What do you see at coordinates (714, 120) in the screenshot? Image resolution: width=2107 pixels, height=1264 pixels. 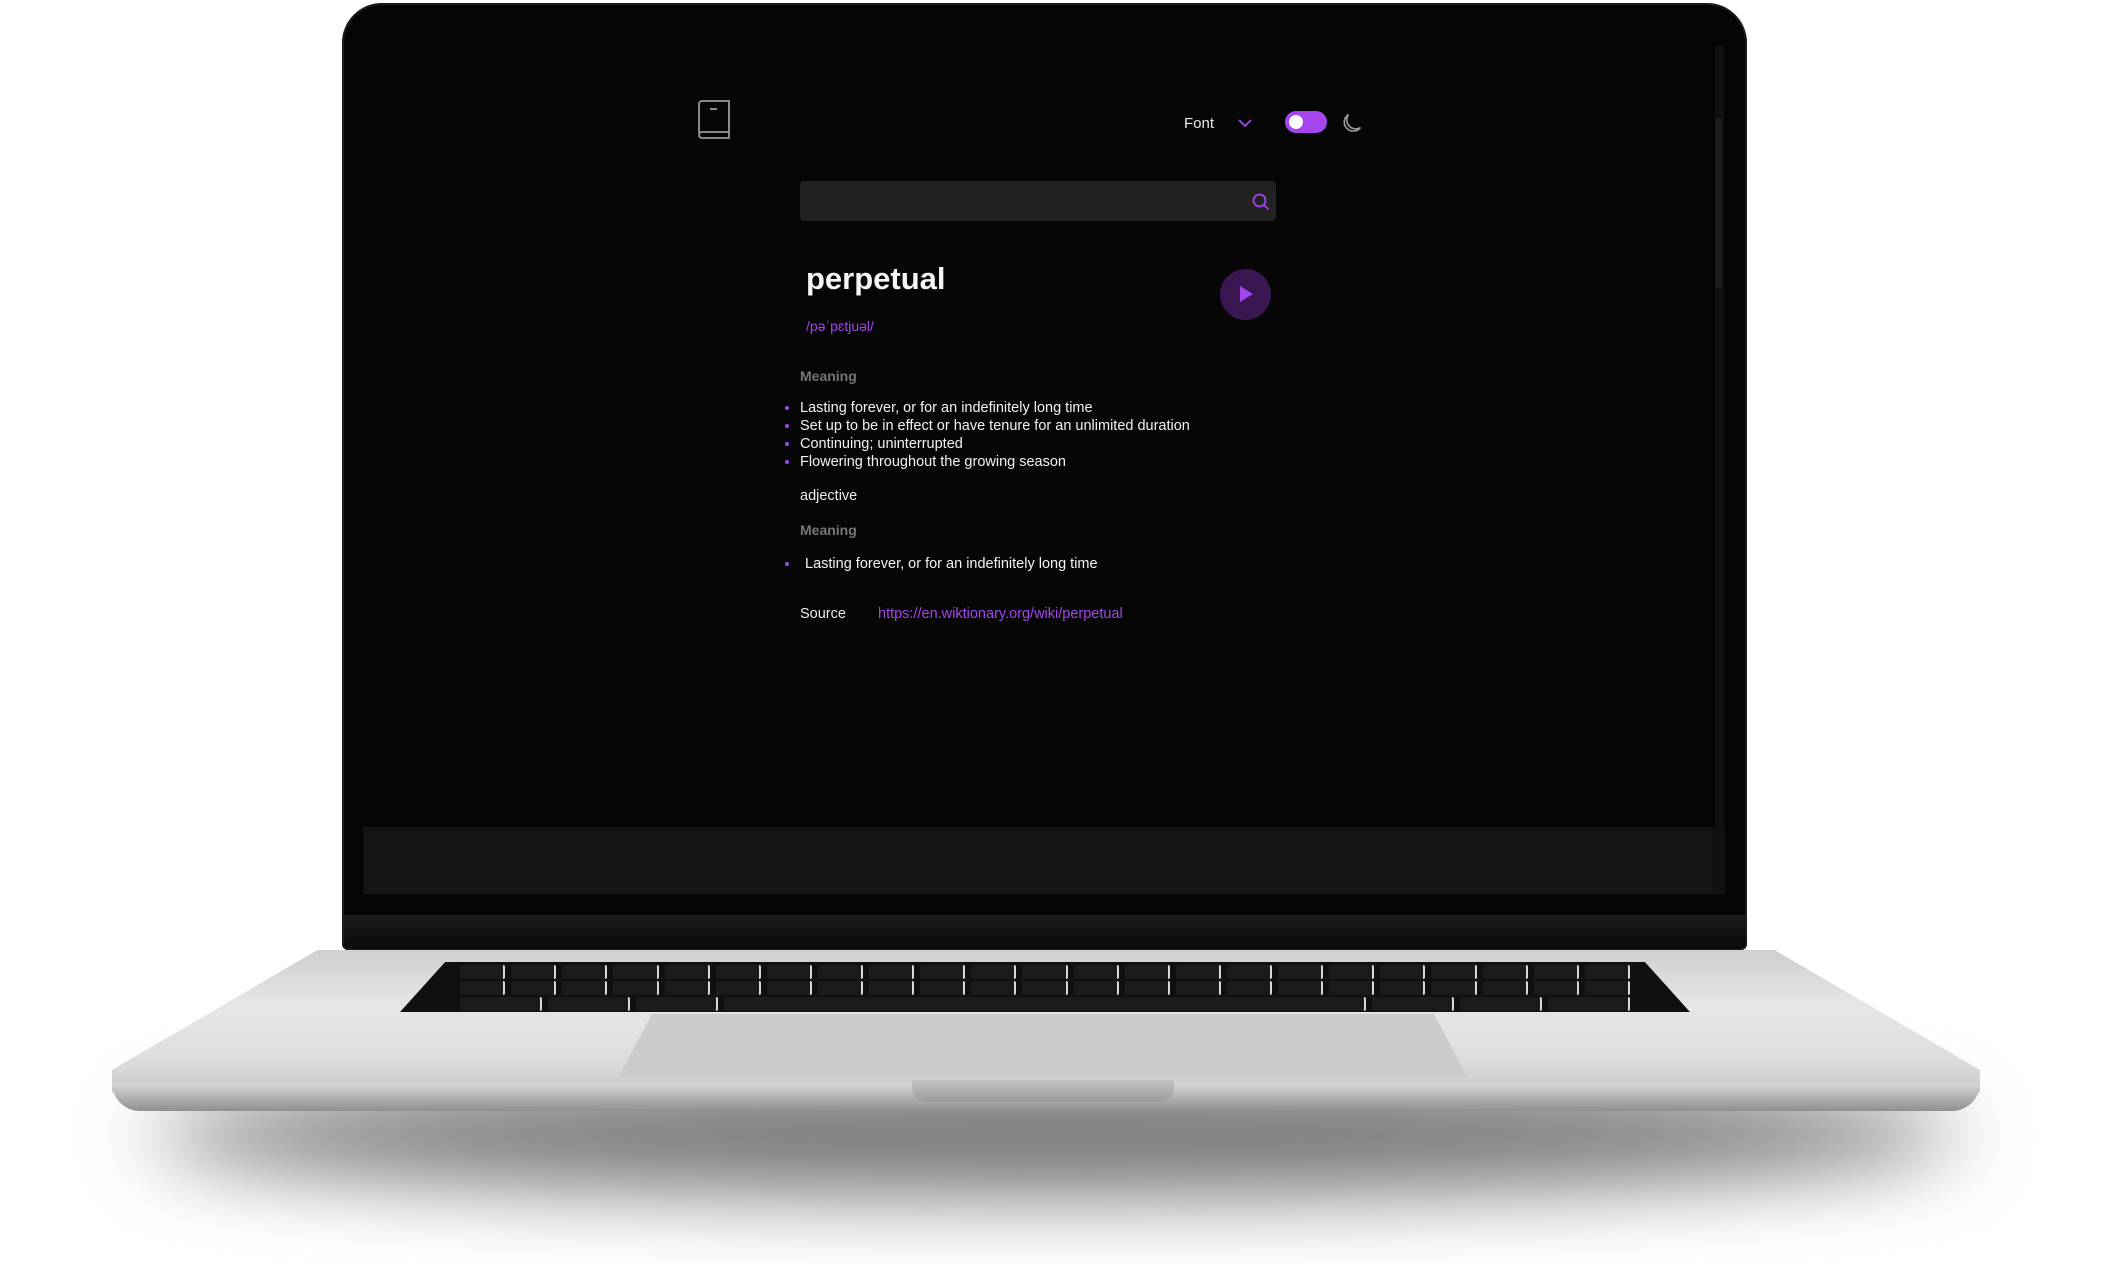 I see `book-icon` at bounding box center [714, 120].